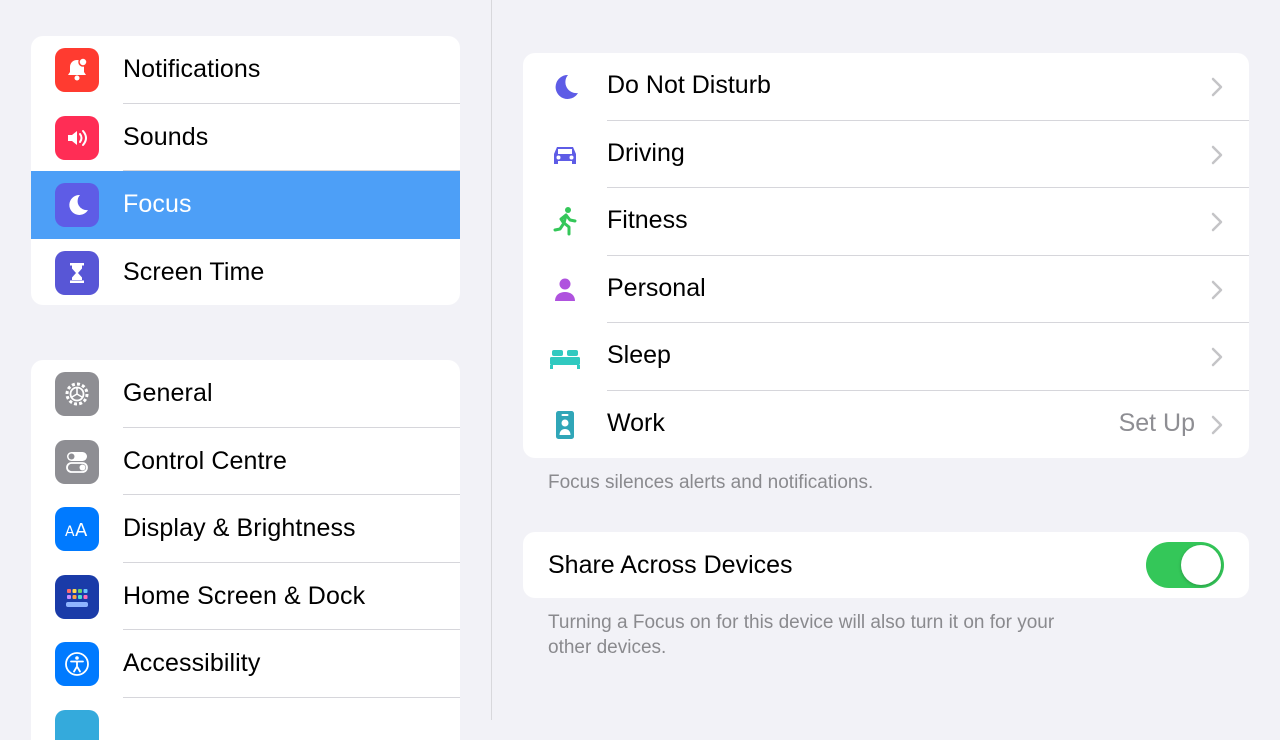 This screenshot has width=1280, height=740. I want to click on running-figure-icon, so click(565, 222).